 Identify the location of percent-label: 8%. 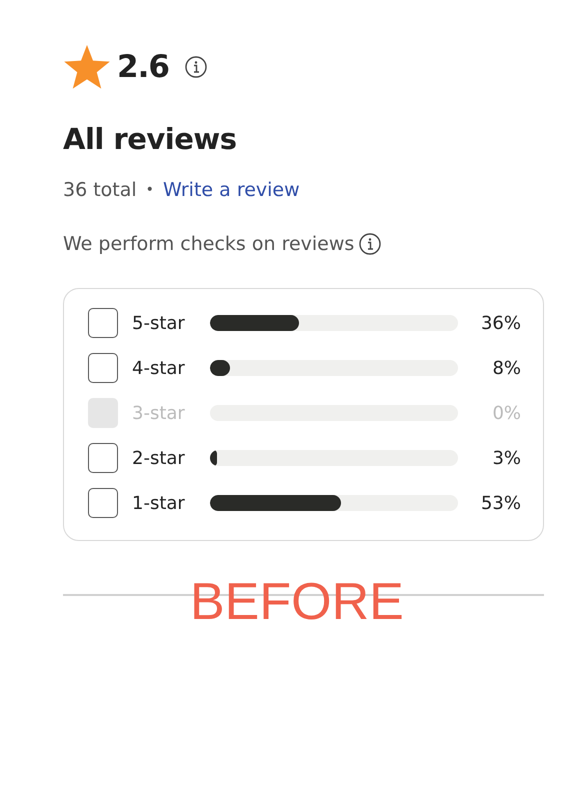
(506, 368).